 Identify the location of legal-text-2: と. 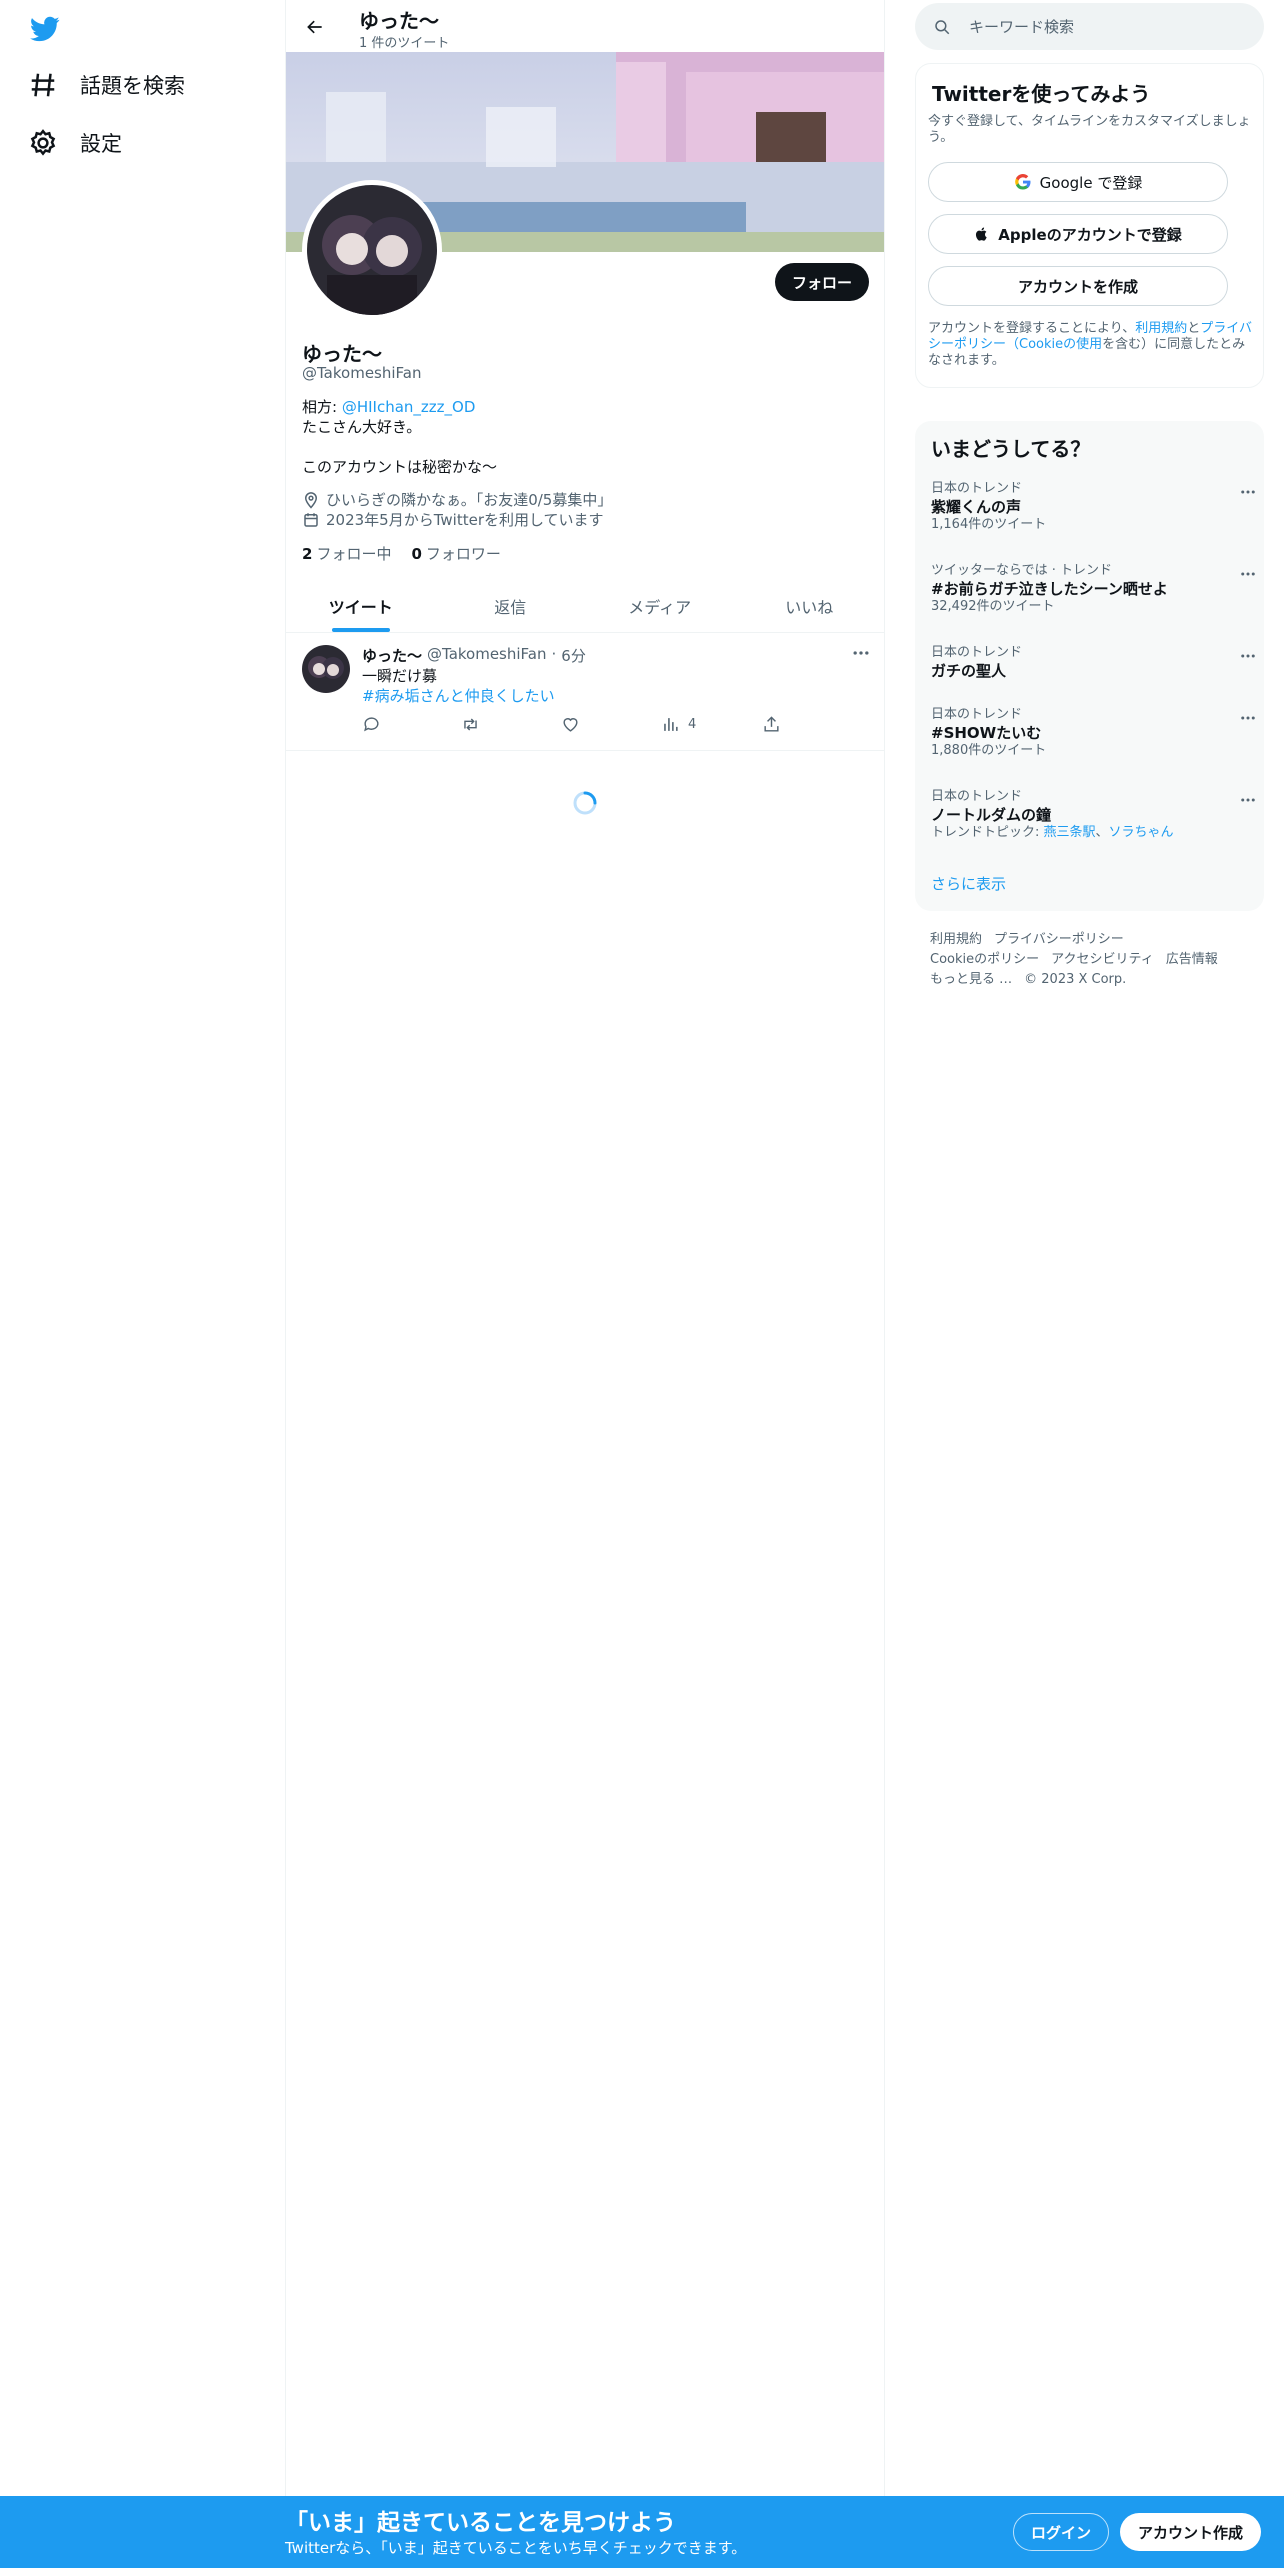
(1194, 328).